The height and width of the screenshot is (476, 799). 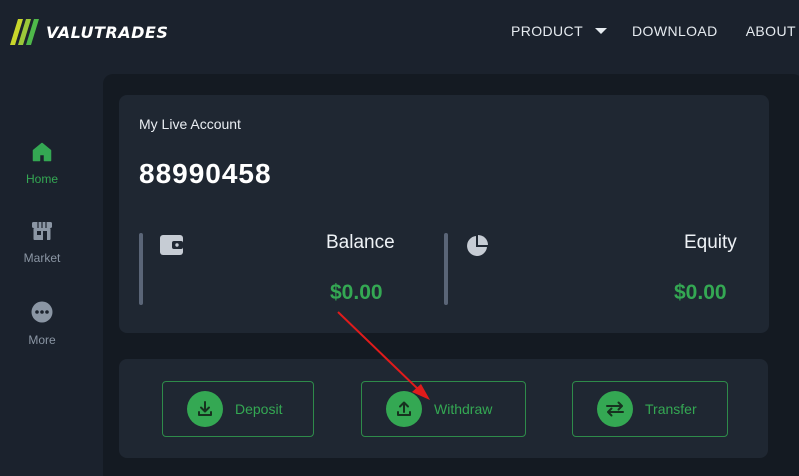 I want to click on deposit-icon-circle, so click(x=205, y=409).